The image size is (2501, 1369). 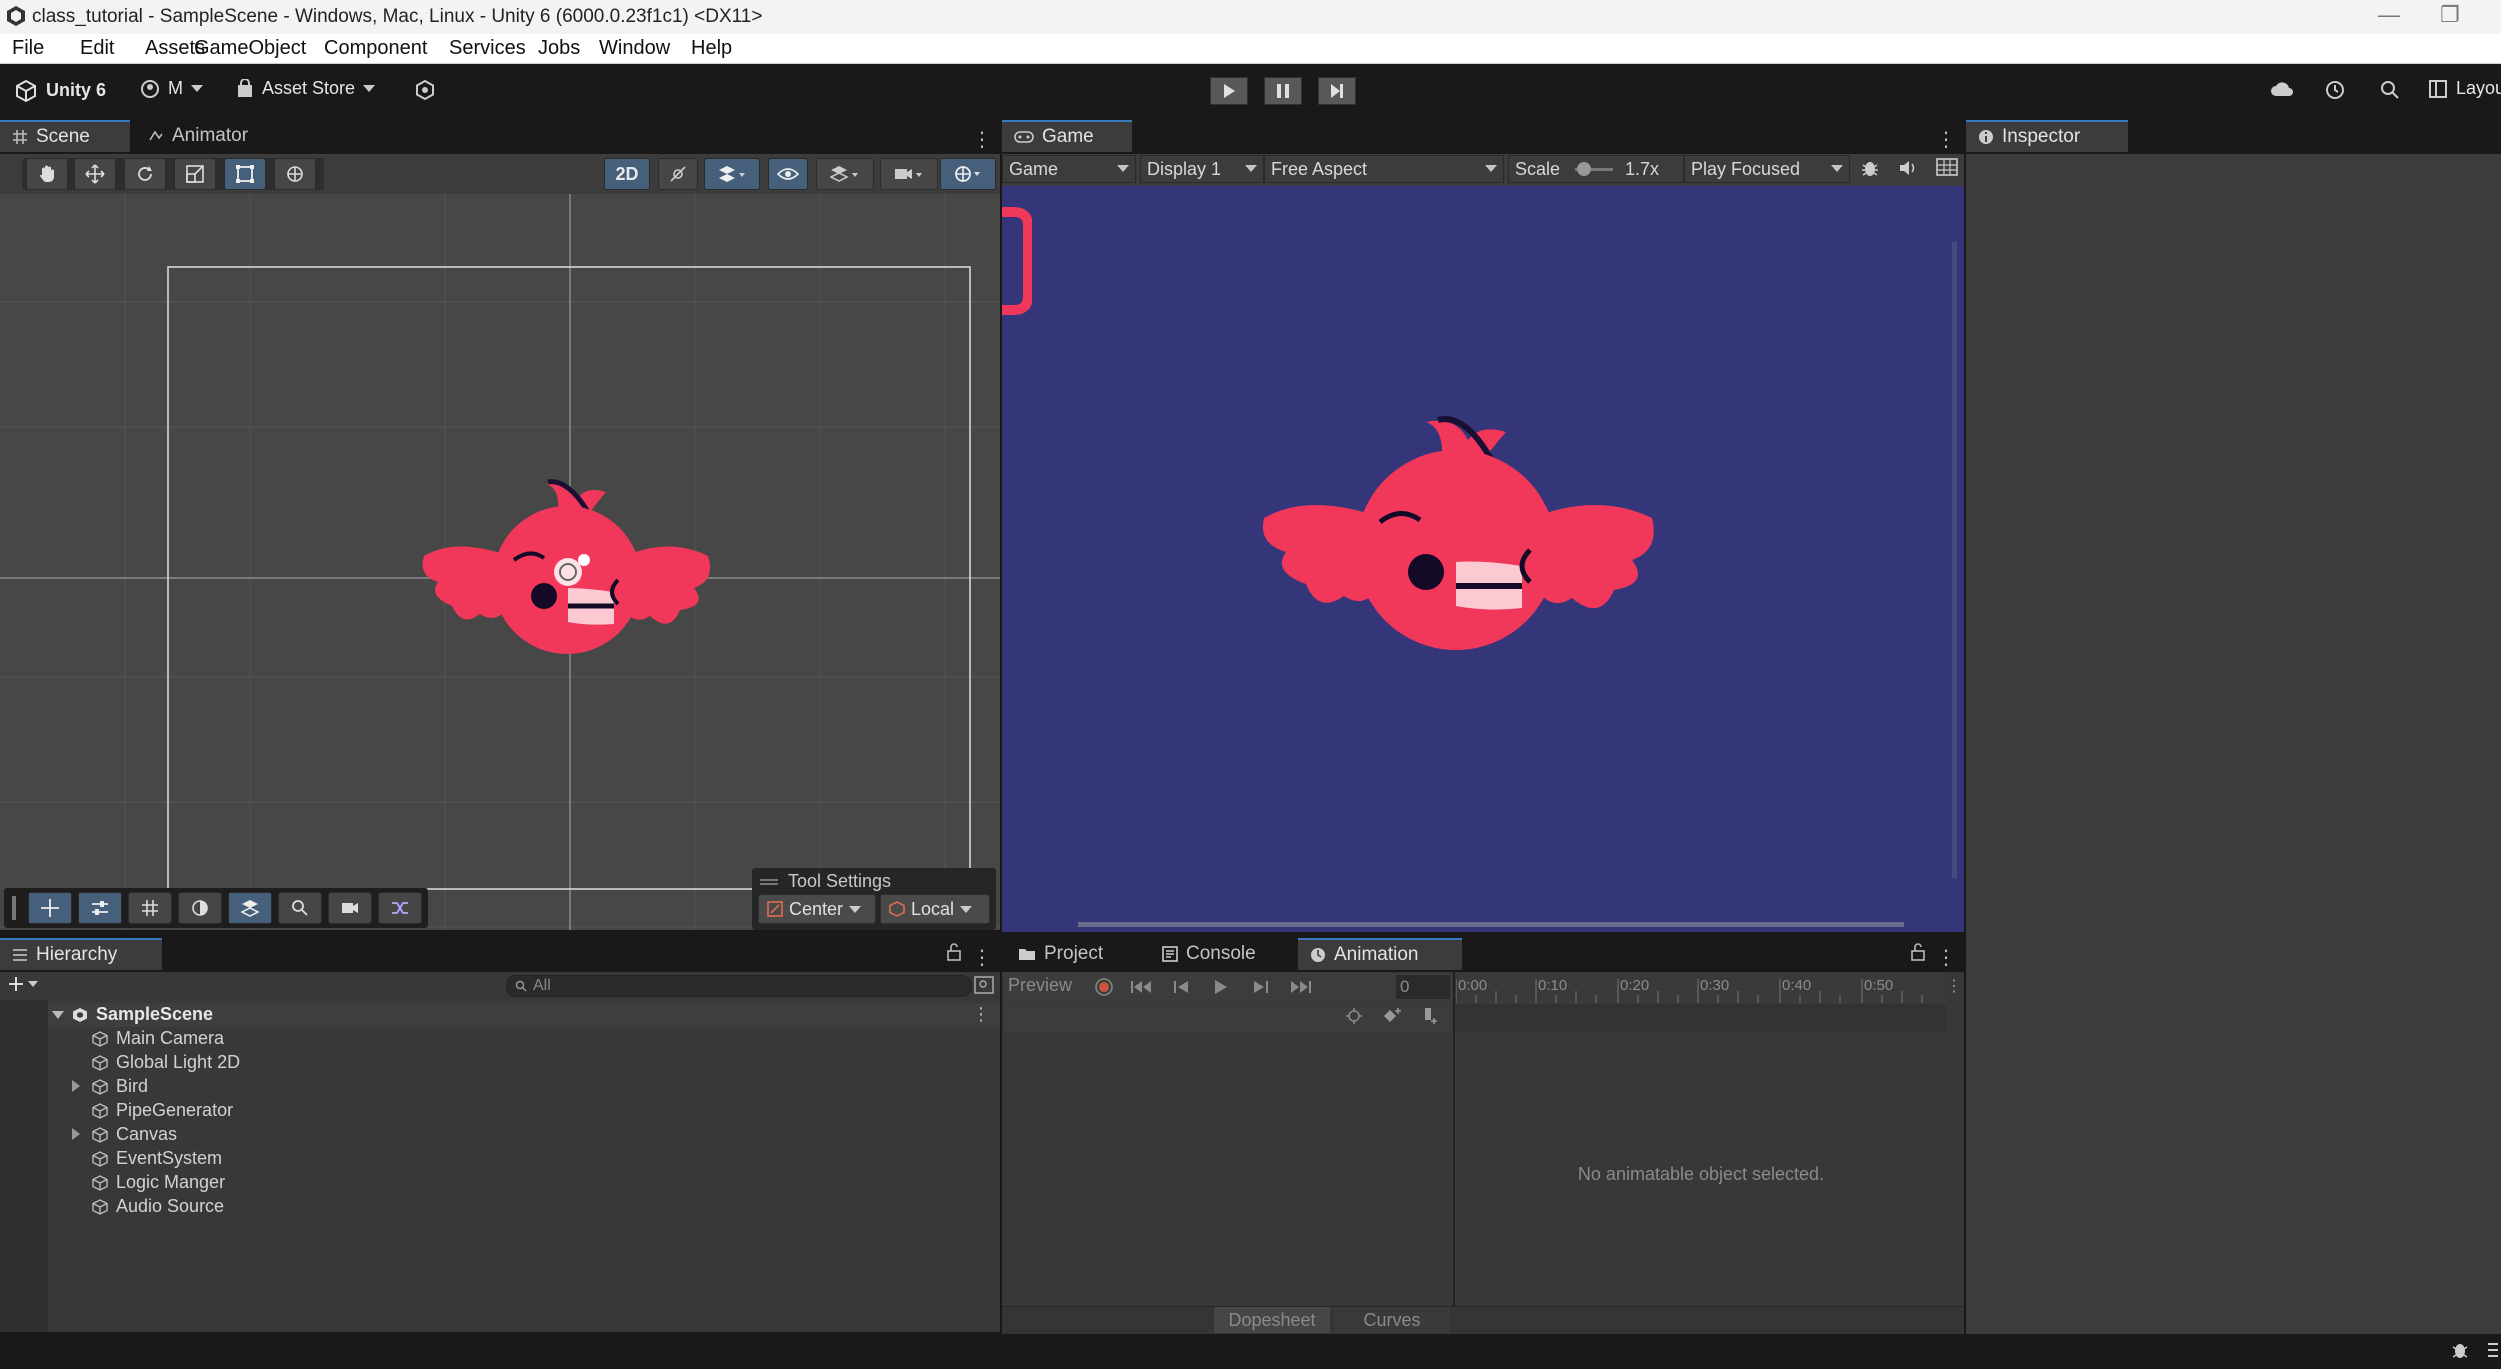 I want to click on overlay-grip-icon, so click(x=14, y=908).